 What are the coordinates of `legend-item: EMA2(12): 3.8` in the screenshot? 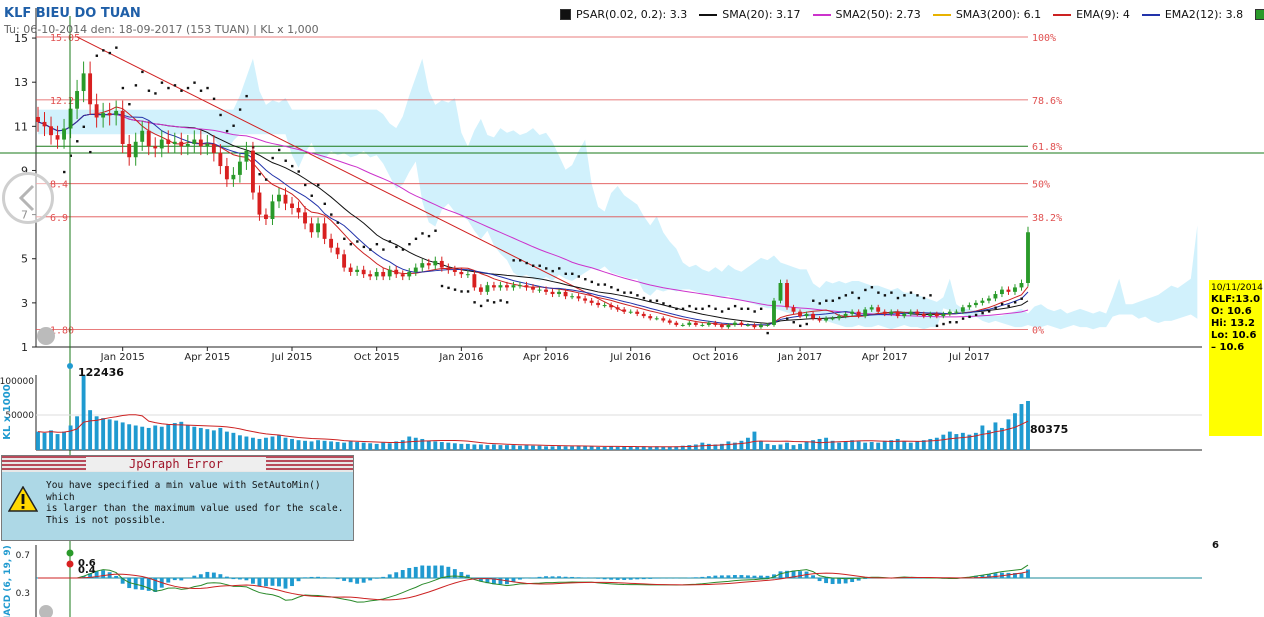 It's located at (1192, 14).